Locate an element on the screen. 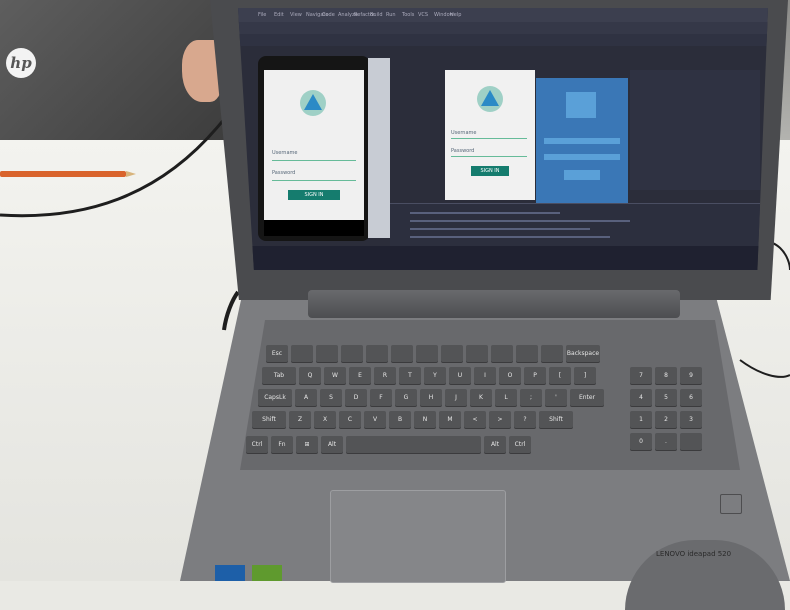 The height and width of the screenshot is (610, 790). numpad-key: 6 is located at coordinates (691, 397).